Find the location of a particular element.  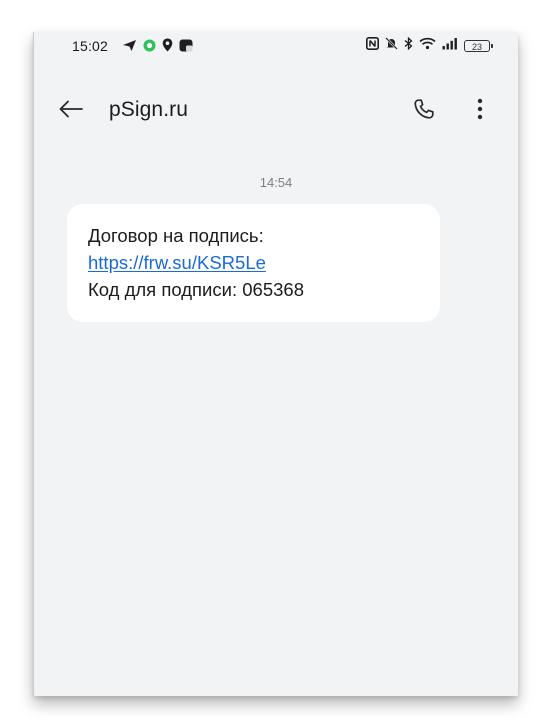

location-pin-icon is located at coordinates (167, 47).